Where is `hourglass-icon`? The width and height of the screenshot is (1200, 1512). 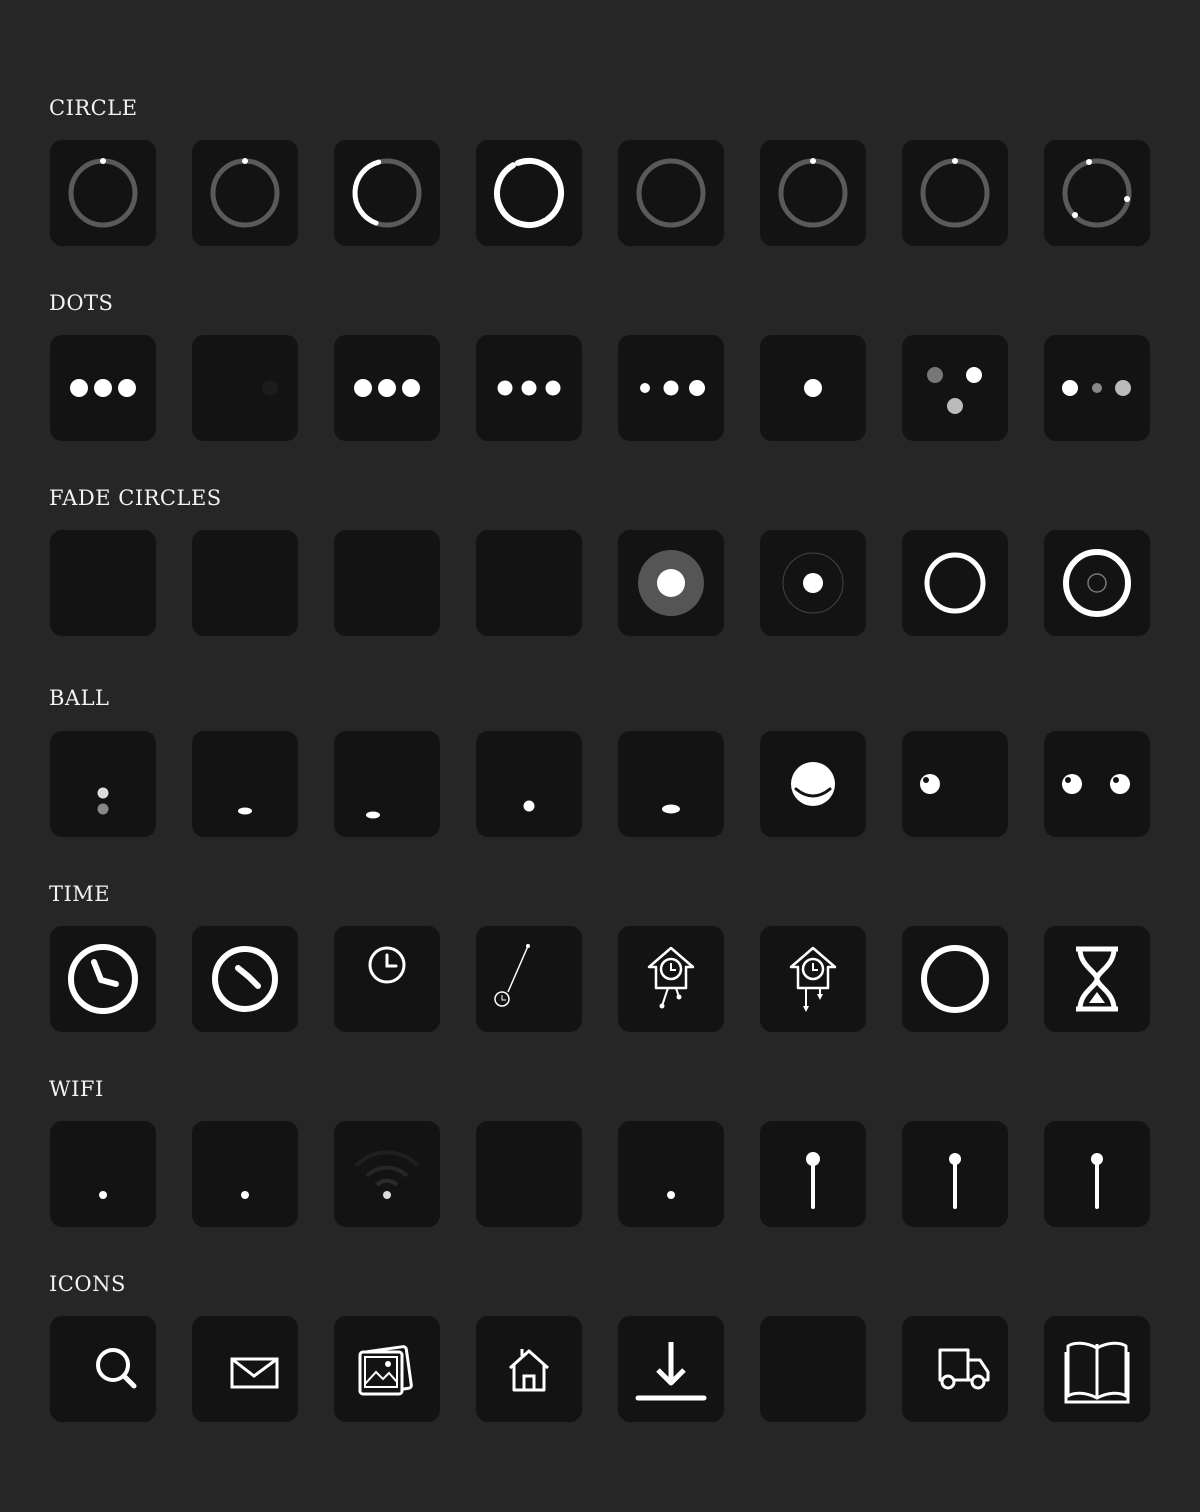 hourglass-icon is located at coordinates (1097, 979).